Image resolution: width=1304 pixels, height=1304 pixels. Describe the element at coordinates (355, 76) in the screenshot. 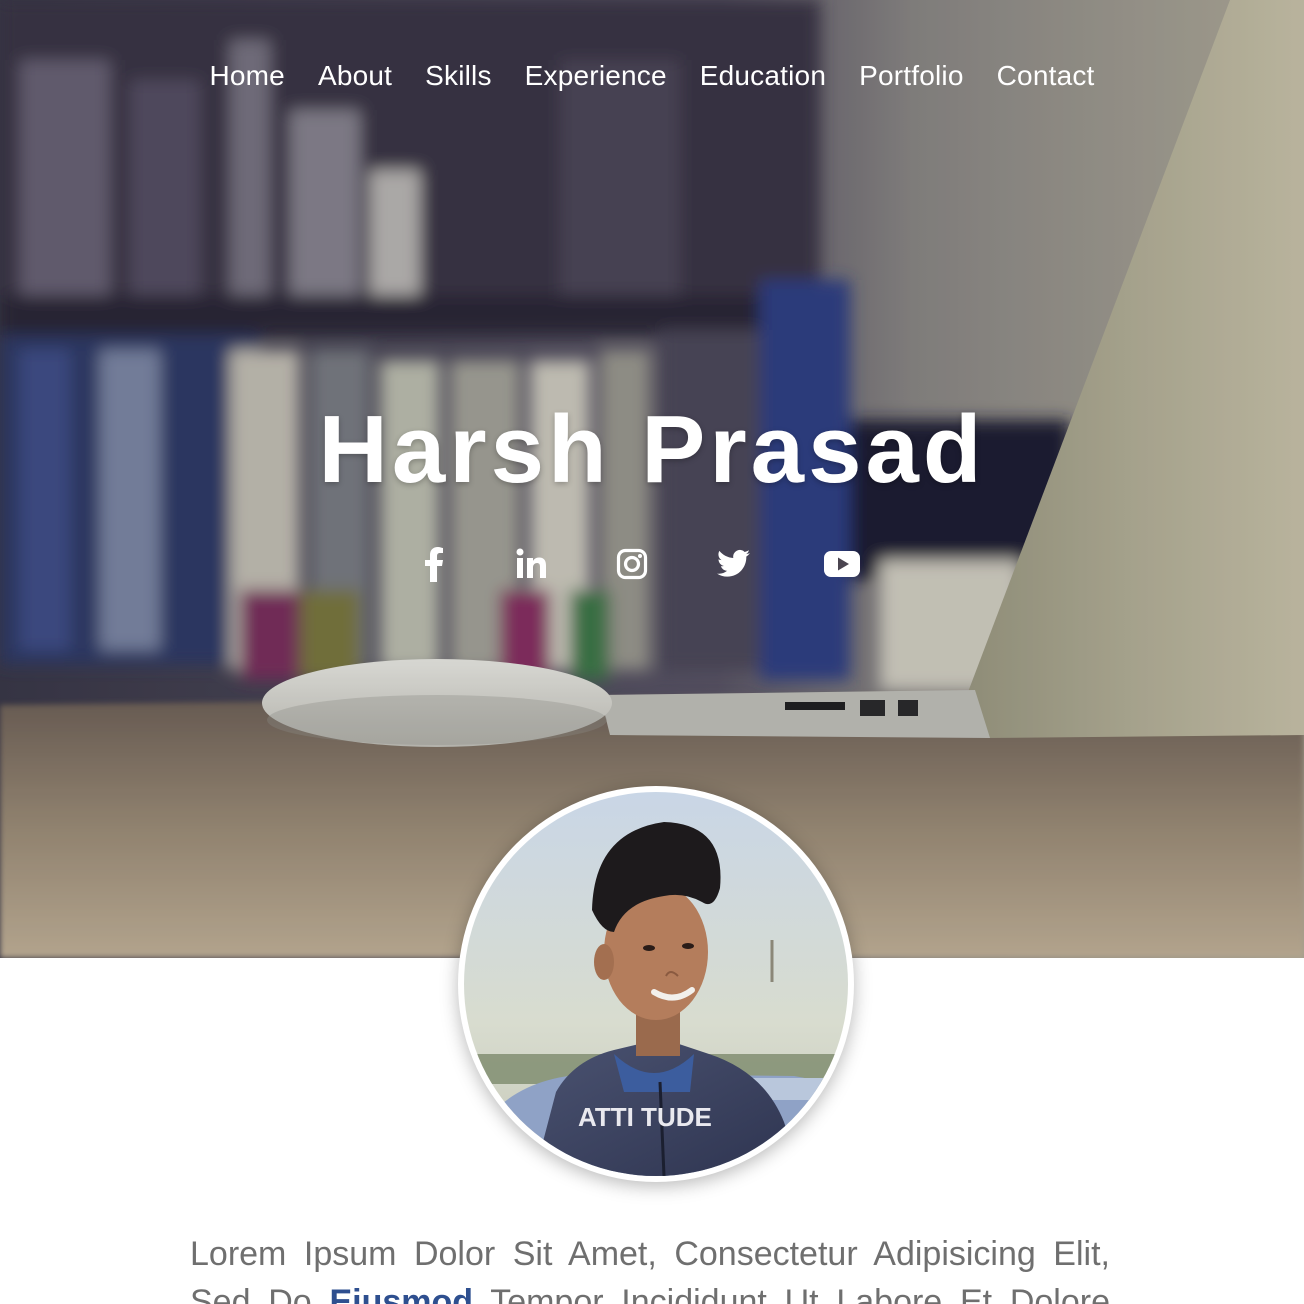

I see `nav-about-link: About` at that location.